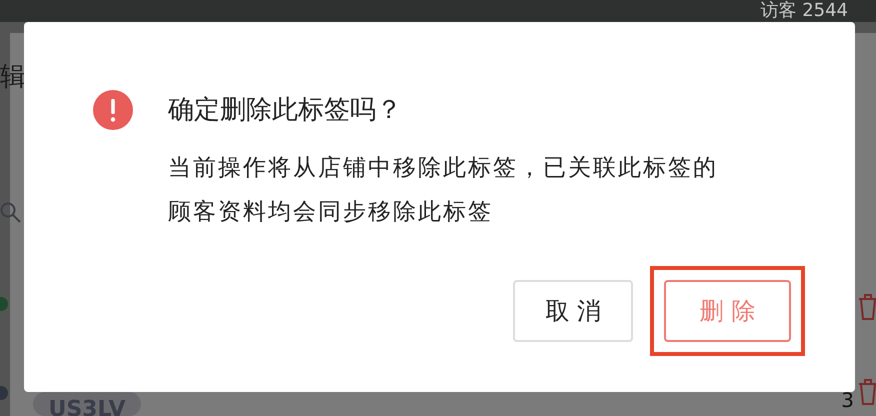  Describe the element at coordinates (113, 110) in the screenshot. I see `warning-icon` at that location.